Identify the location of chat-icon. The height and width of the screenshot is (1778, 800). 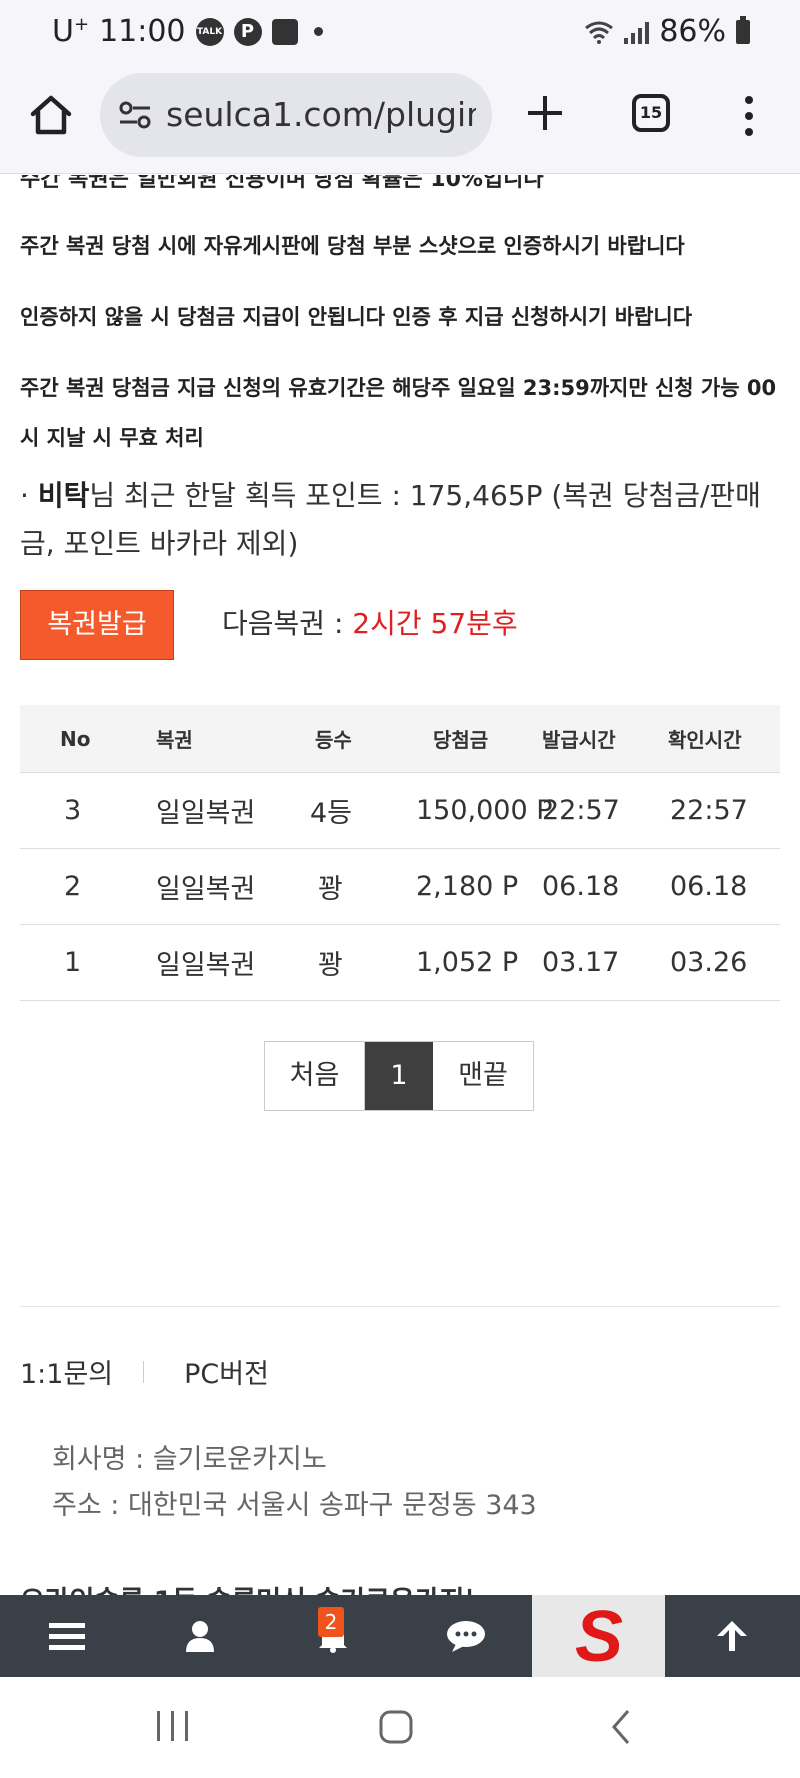
(465, 1636).